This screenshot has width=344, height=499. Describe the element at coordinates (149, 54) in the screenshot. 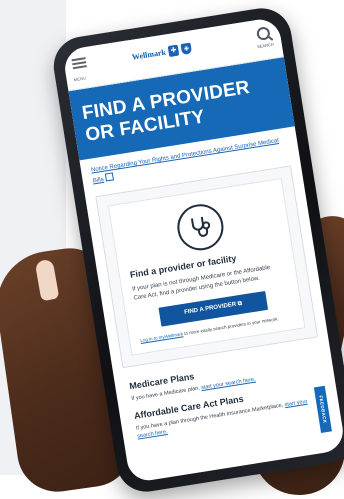

I see `logo-text: Wellmark` at that location.